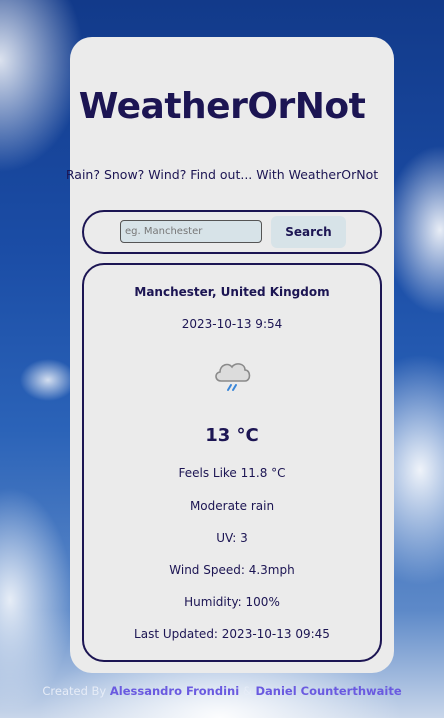 Image resolution: width=444 pixels, height=718 pixels. Describe the element at coordinates (191, 231) in the screenshot. I see `search-input` at that location.